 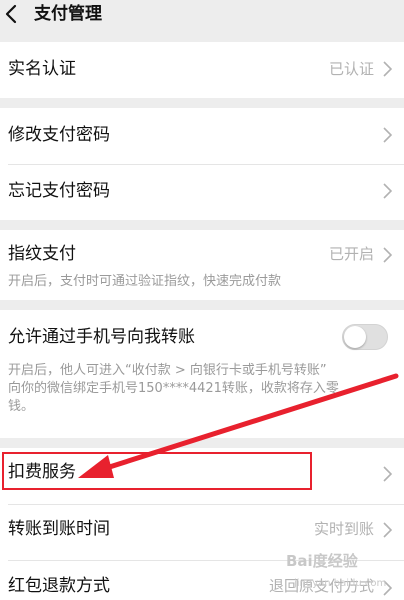 I want to click on chevron-left-icon, so click(x=12, y=14).